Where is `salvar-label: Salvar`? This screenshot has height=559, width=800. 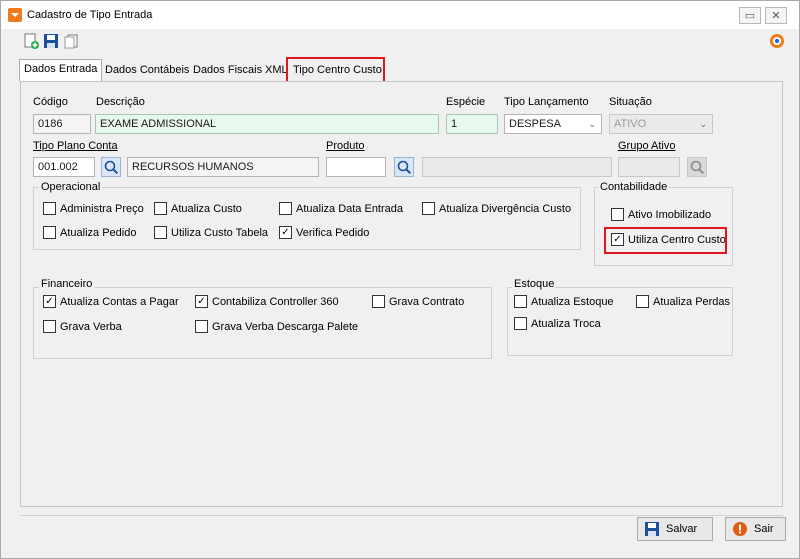 salvar-label: Salvar is located at coordinates (682, 529).